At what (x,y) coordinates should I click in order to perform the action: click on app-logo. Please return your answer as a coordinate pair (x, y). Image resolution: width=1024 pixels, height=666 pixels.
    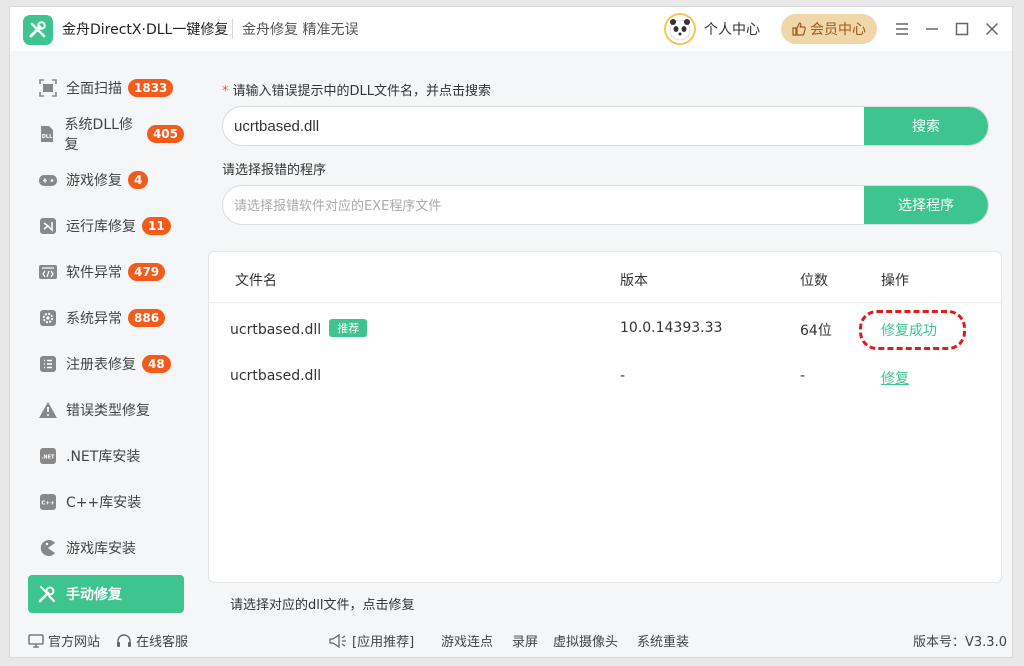
    Looking at the image, I should click on (38, 30).